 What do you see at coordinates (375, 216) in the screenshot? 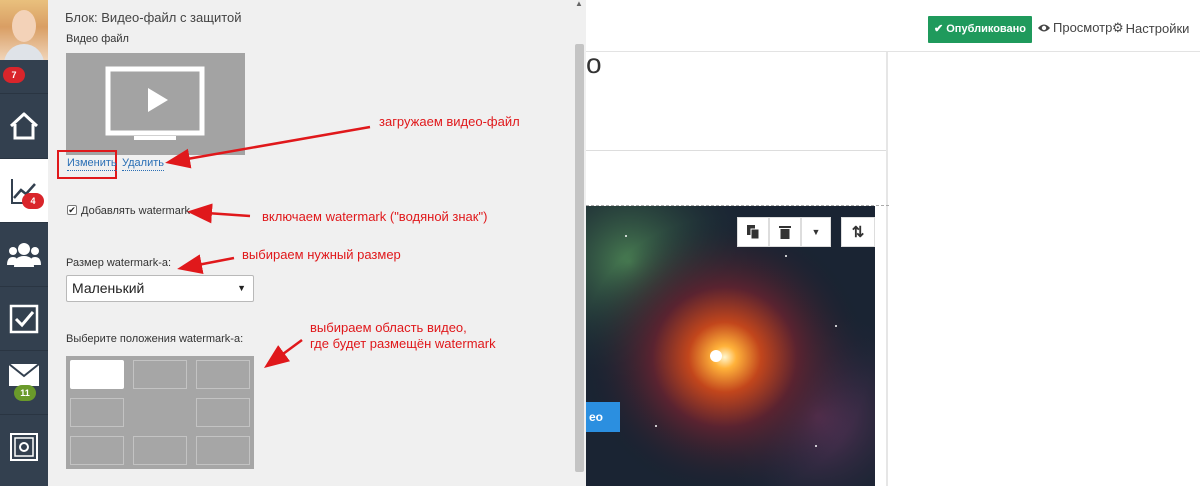
I see `annotation-enable: включаем watermark ("водяной знак")` at bounding box center [375, 216].